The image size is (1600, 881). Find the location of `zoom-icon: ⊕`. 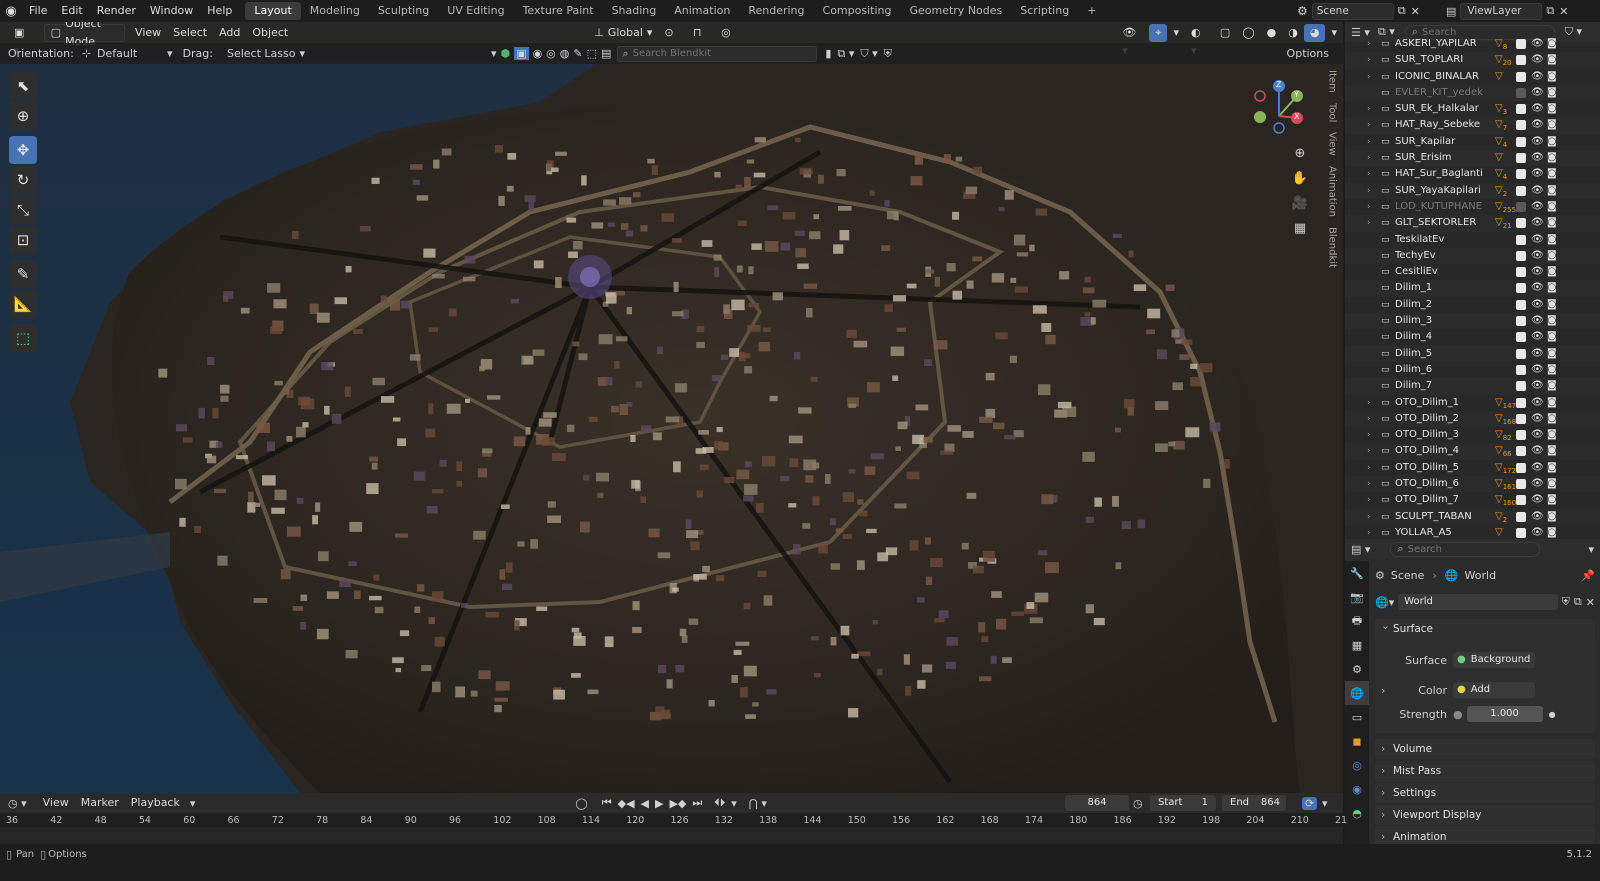

zoom-icon: ⊕ is located at coordinates (1300, 153).